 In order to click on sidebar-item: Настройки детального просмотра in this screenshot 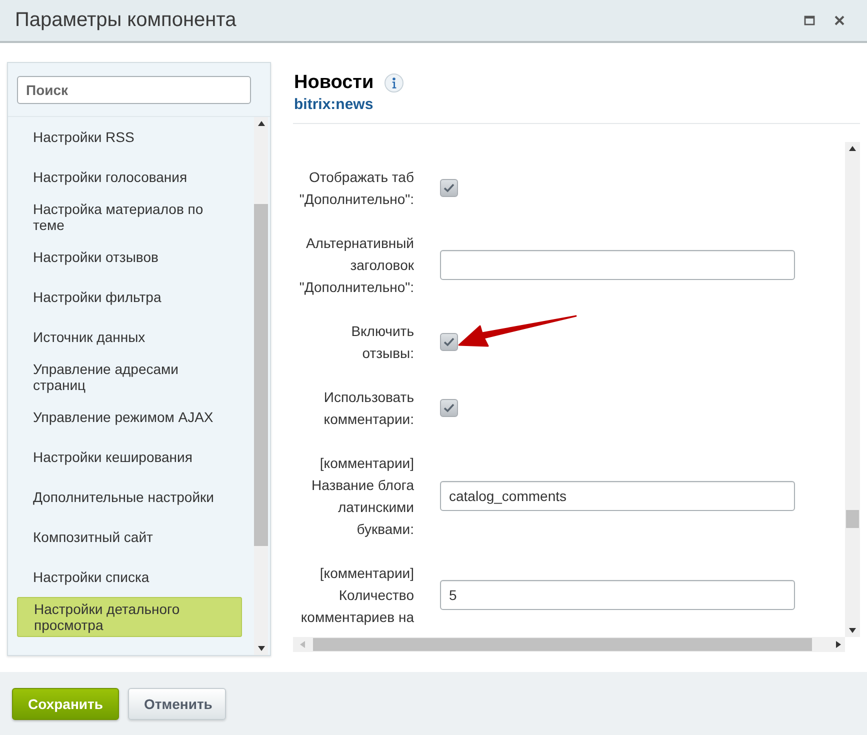, I will do `click(129, 617)`.